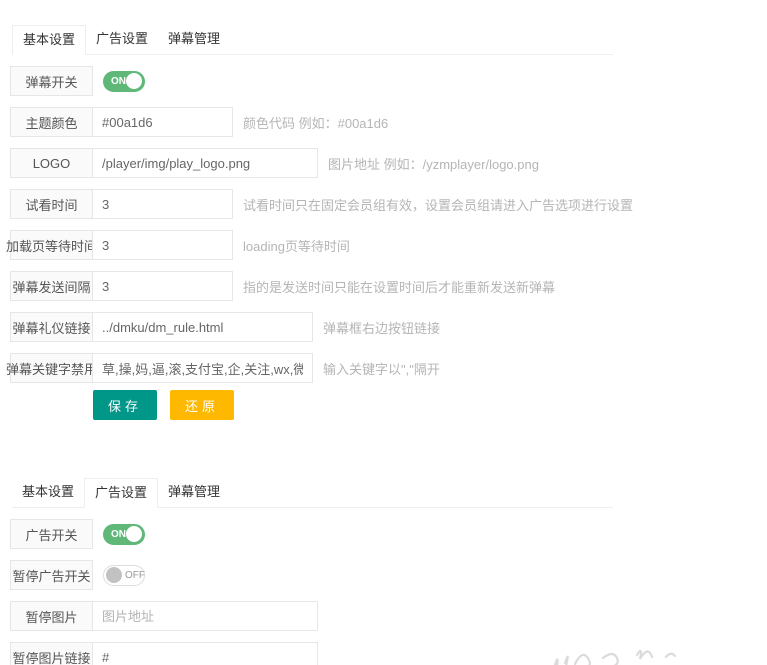 The height and width of the screenshot is (665, 767). Describe the element at coordinates (205, 163) in the screenshot. I see `logo-input` at that location.